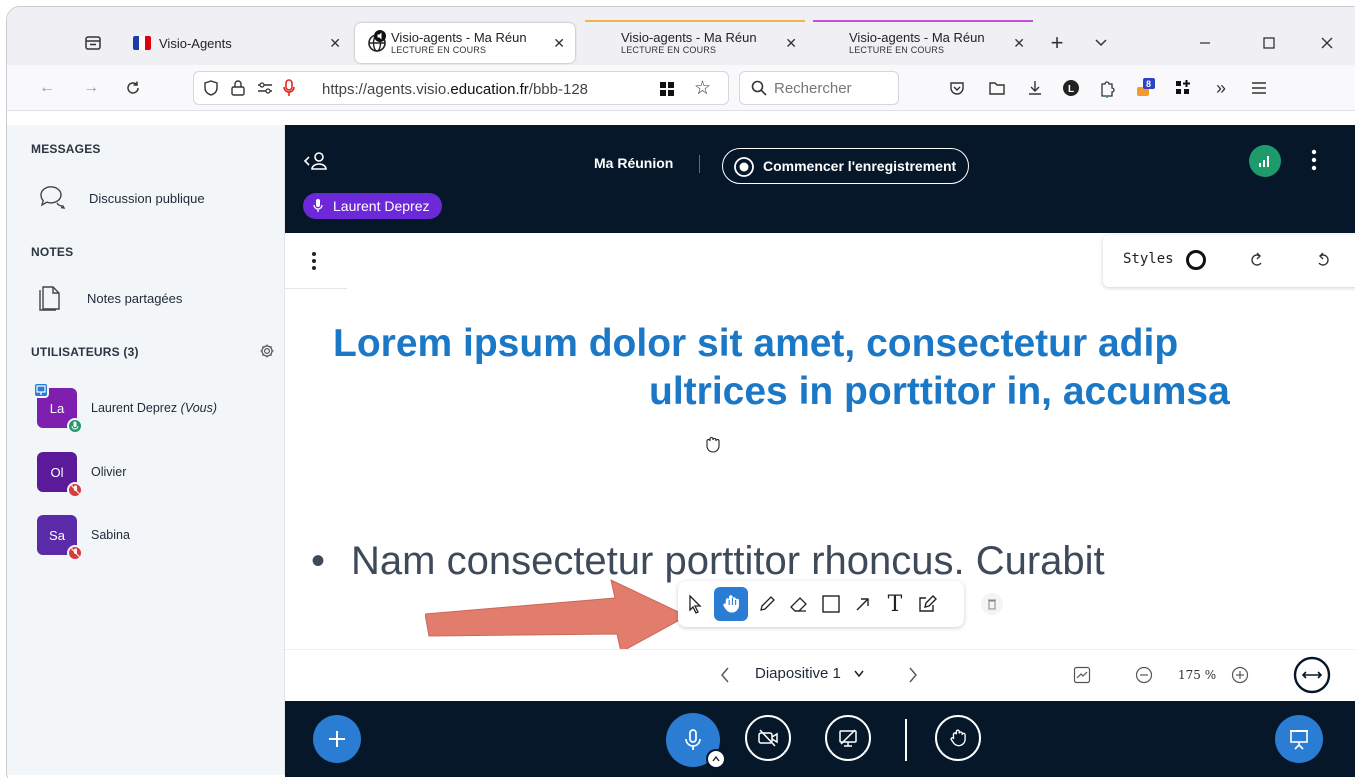  I want to click on styles-label: Styles, so click(1148, 259).